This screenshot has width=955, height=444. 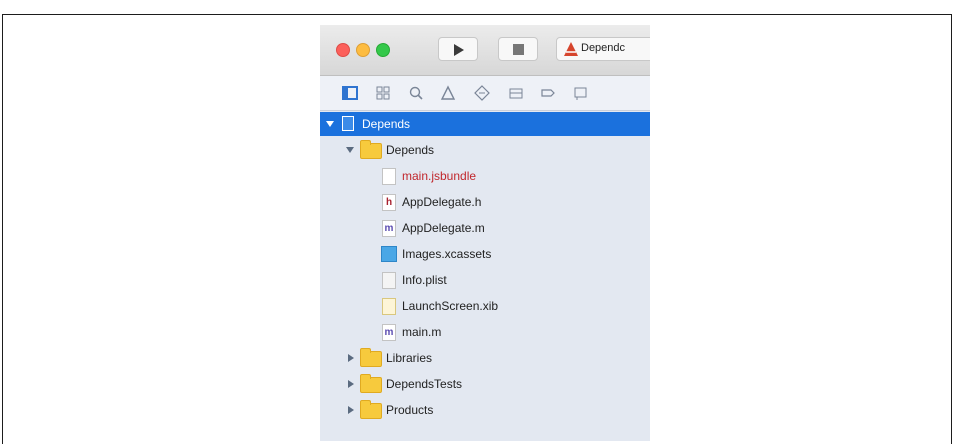 What do you see at coordinates (580, 93) in the screenshot?
I see `report-navigator-icon` at bounding box center [580, 93].